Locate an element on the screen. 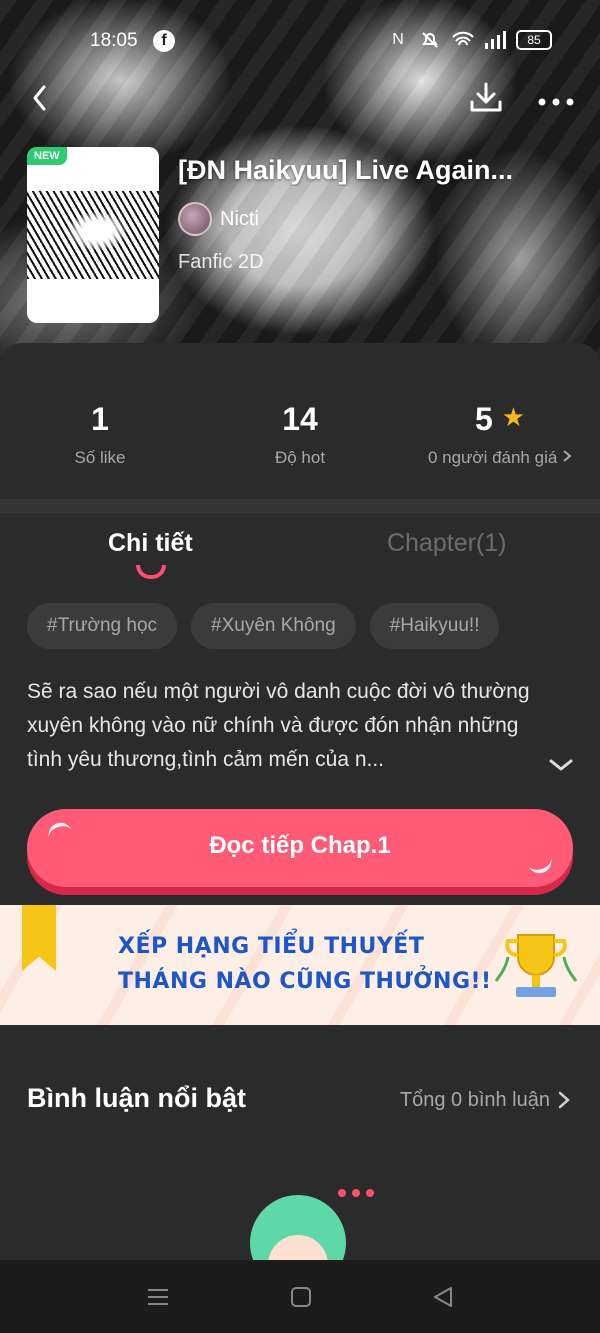  status-icons: N 85 is located at coordinates (470, 40).